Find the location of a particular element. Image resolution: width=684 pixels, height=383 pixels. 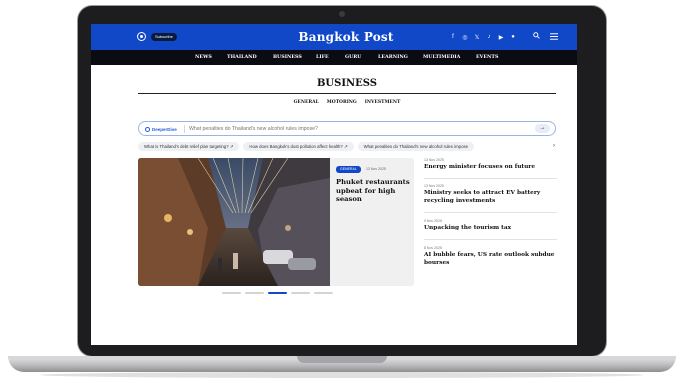

story-date: 8 Nov 2025 is located at coordinates (433, 248).